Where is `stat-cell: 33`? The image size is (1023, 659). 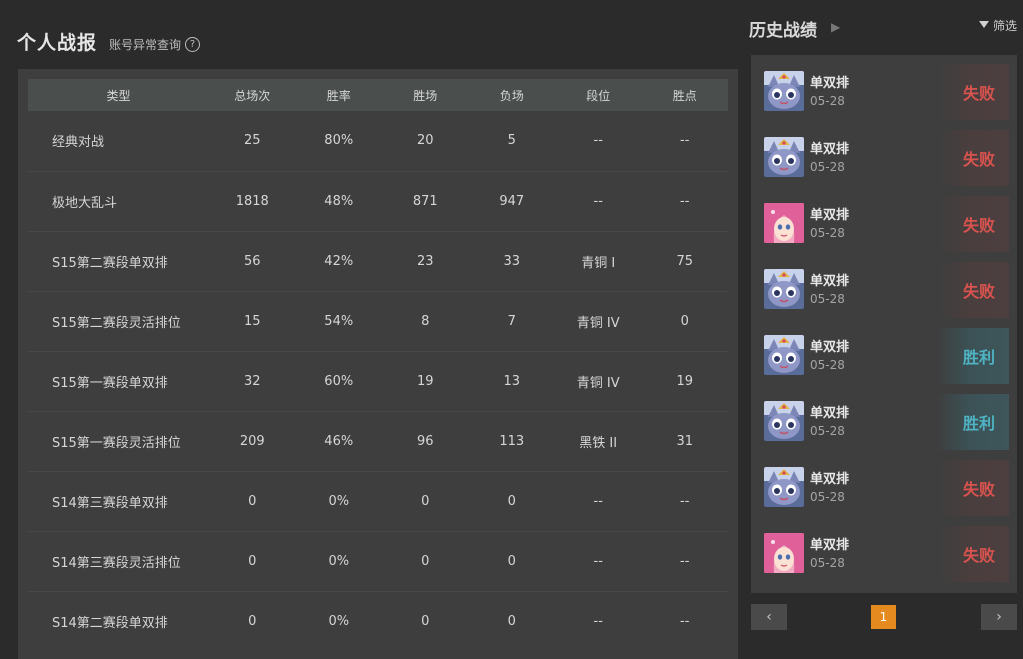 stat-cell: 33 is located at coordinates (511, 261).